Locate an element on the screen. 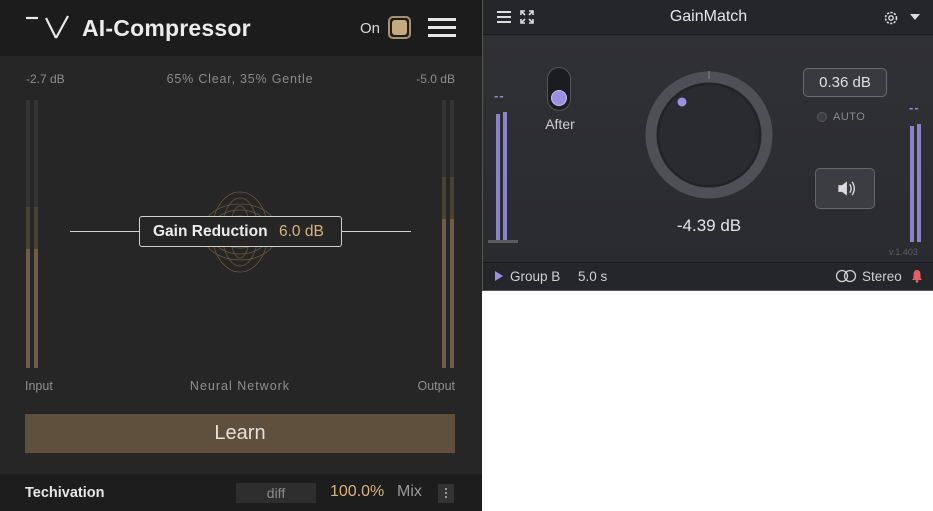  gm-title: GainMatch is located at coordinates (708, 16).